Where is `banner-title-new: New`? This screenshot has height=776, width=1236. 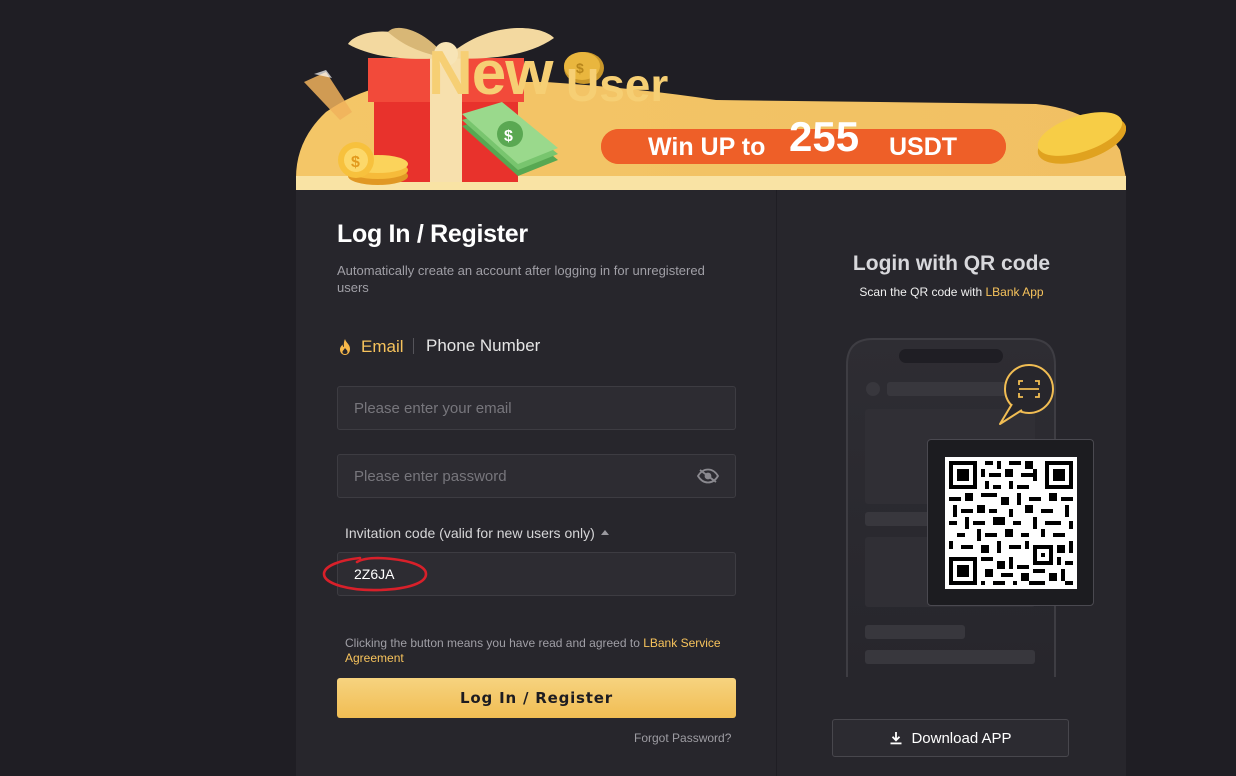
banner-title-new: New is located at coordinates (490, 73).